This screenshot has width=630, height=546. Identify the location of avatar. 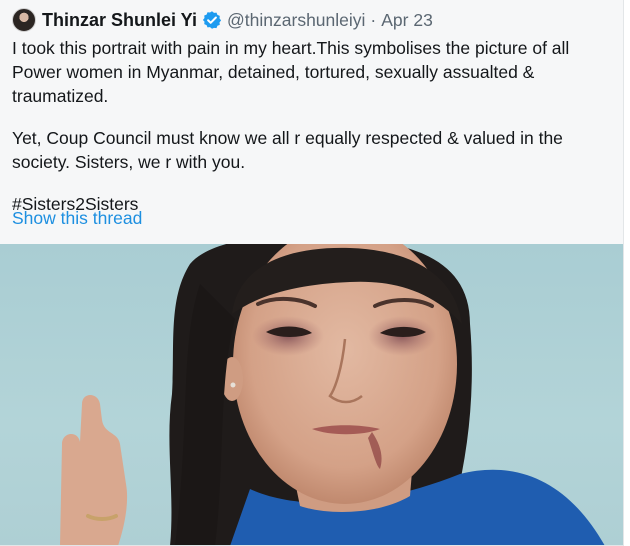
(24, 20).